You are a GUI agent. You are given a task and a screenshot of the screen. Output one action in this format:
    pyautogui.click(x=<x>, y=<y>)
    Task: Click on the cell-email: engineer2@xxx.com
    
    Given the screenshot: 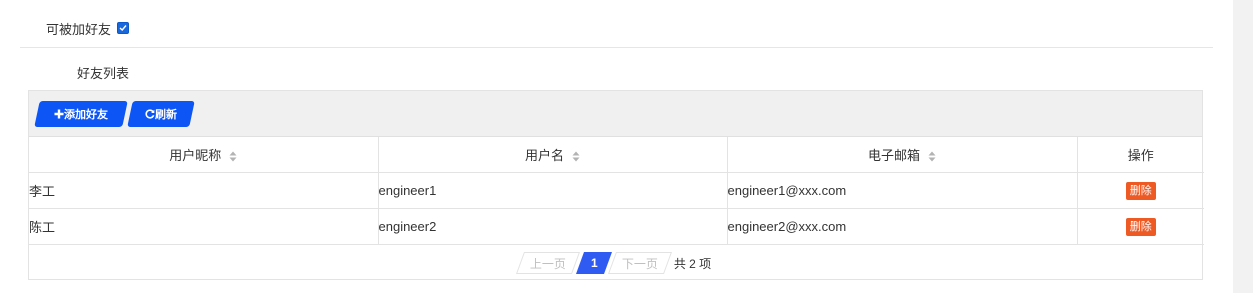 What is the action you would take?
    pyautogui.click(x=902, y=226)
    